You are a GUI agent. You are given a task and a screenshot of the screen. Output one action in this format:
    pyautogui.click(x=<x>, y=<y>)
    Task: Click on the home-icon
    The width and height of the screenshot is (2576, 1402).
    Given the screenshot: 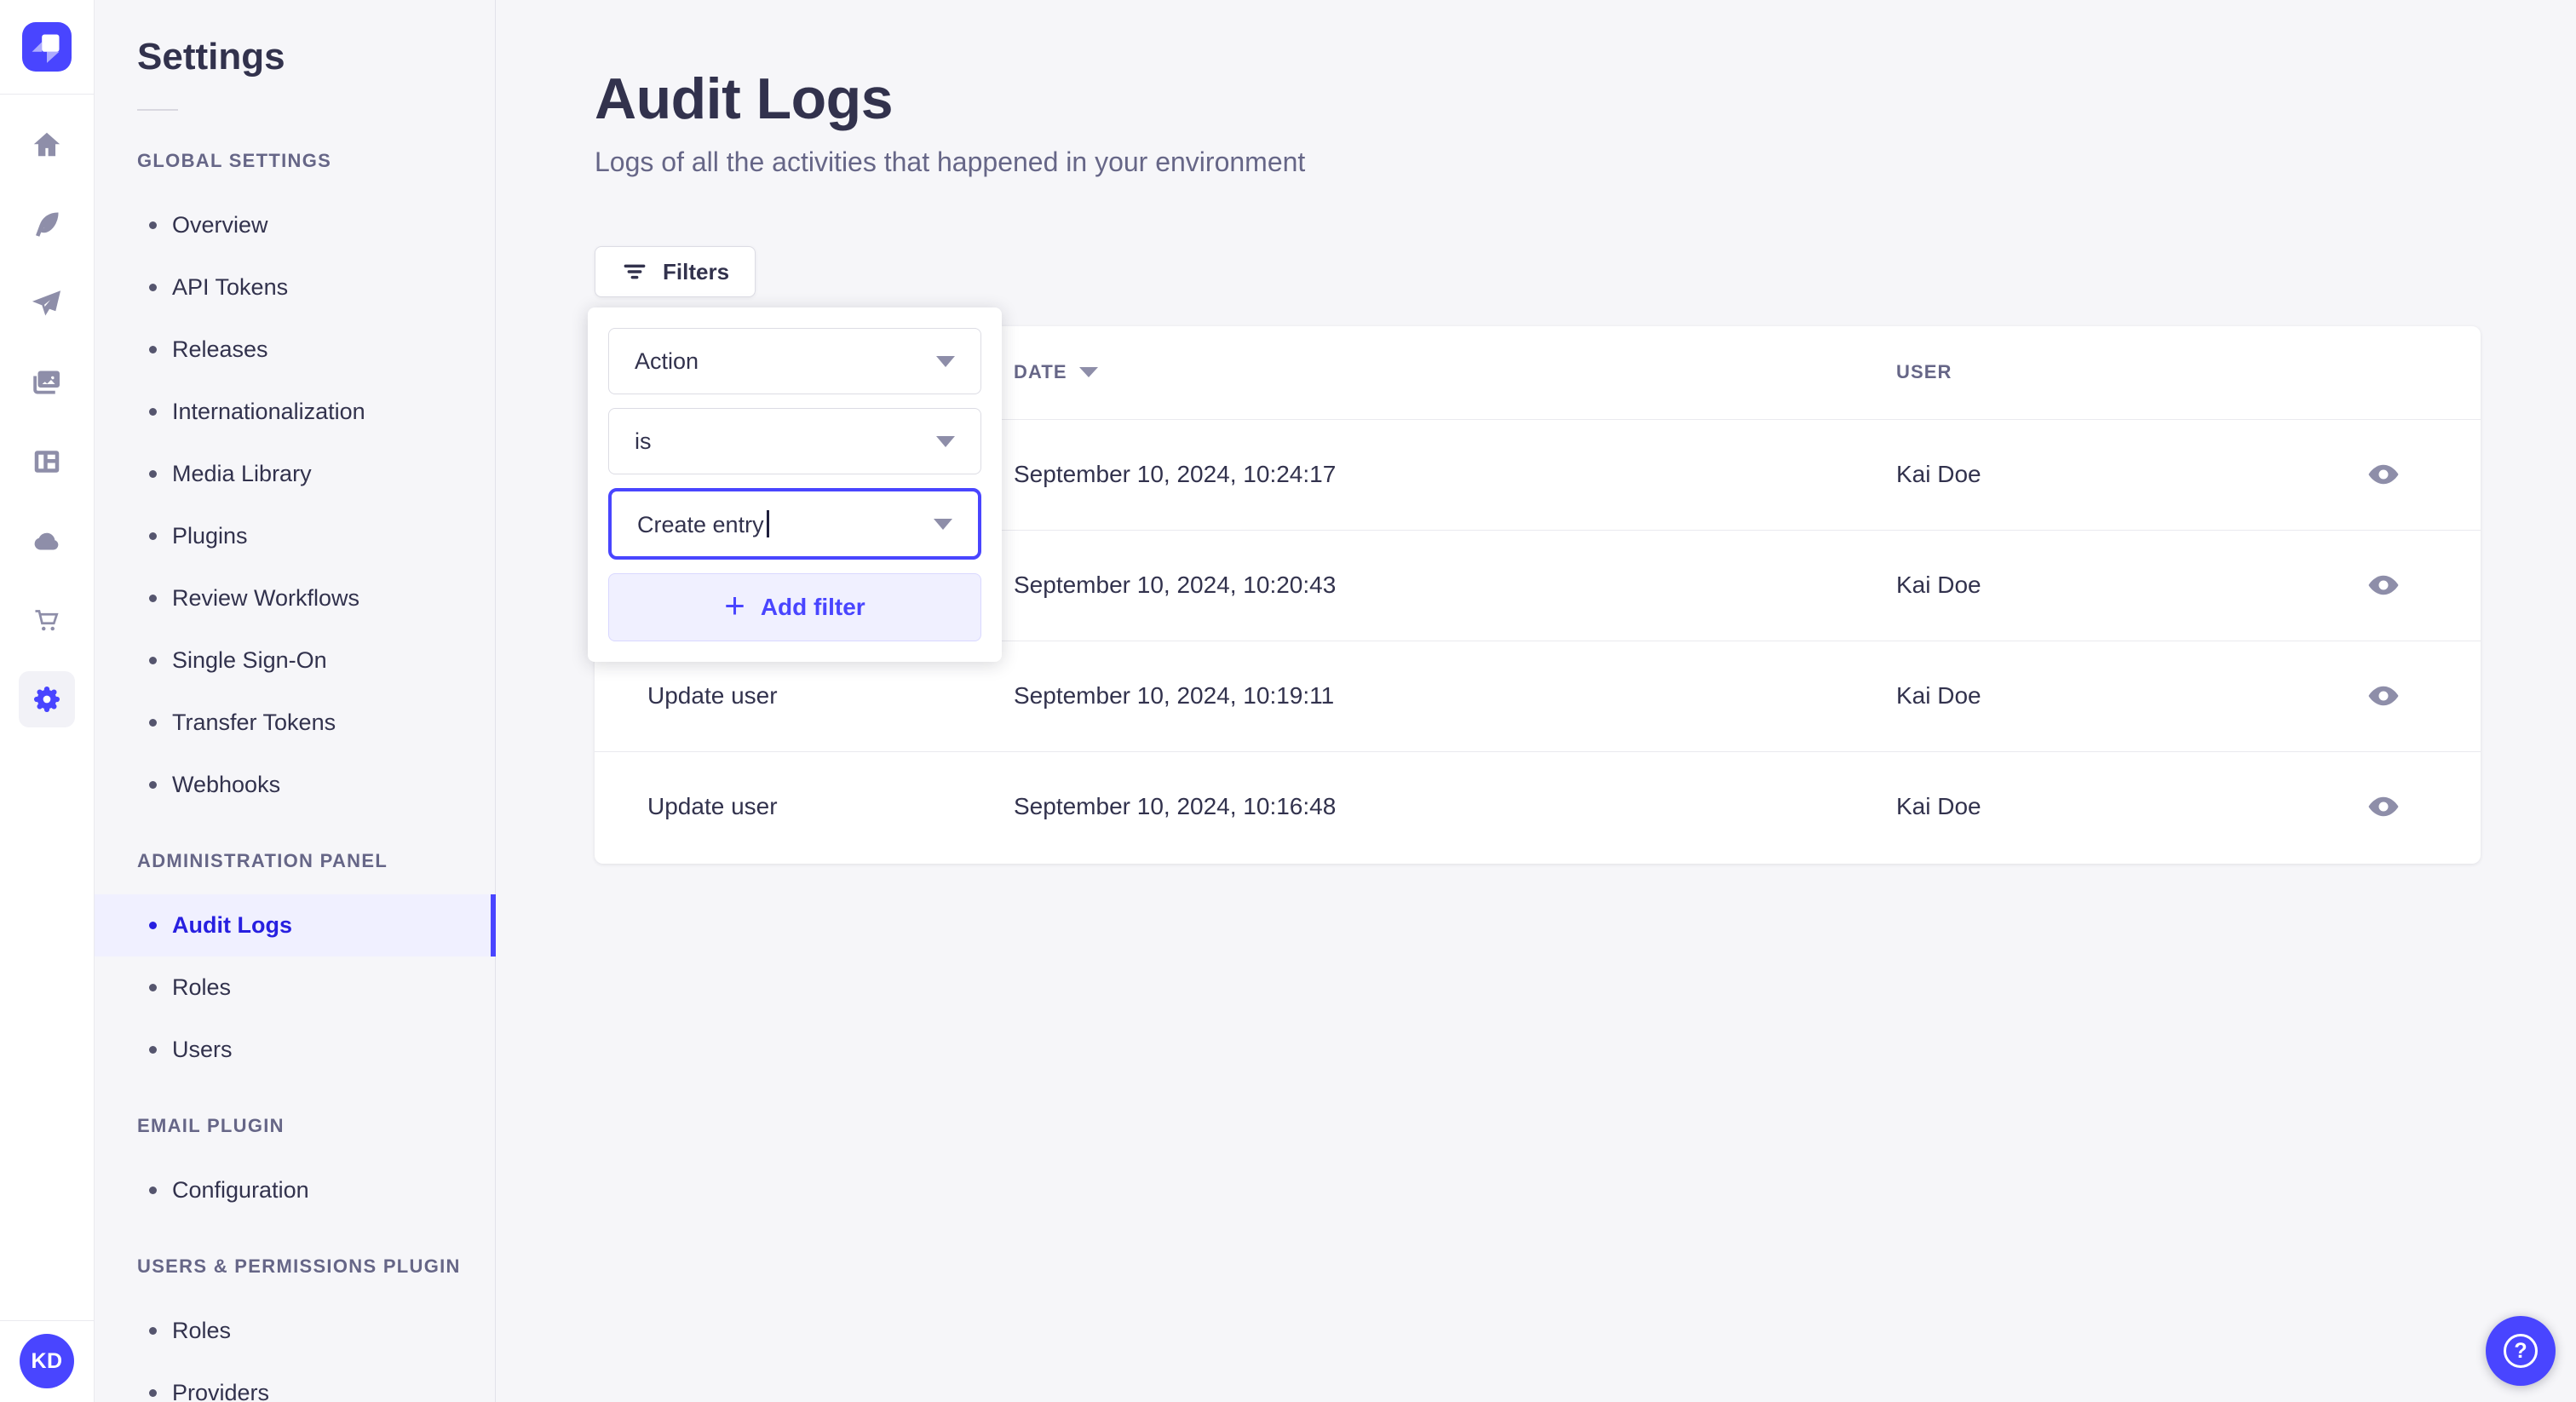 What is the action you would take?
    pyautogui.click(x=47, y=145)
    